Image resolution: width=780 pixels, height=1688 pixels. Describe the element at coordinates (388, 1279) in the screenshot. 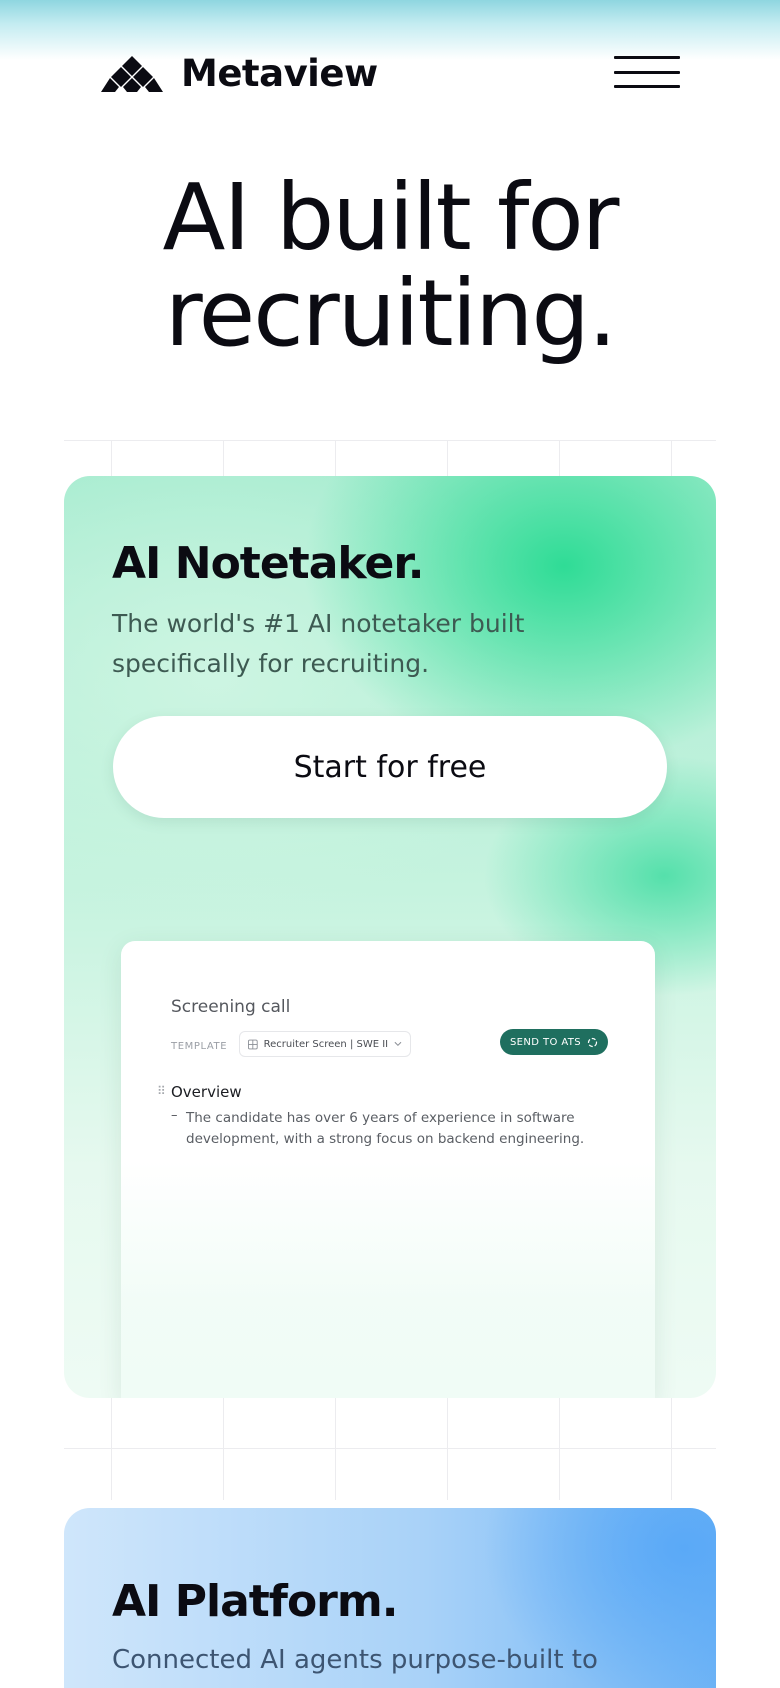

I see `preview-fade-overlay` at that location.